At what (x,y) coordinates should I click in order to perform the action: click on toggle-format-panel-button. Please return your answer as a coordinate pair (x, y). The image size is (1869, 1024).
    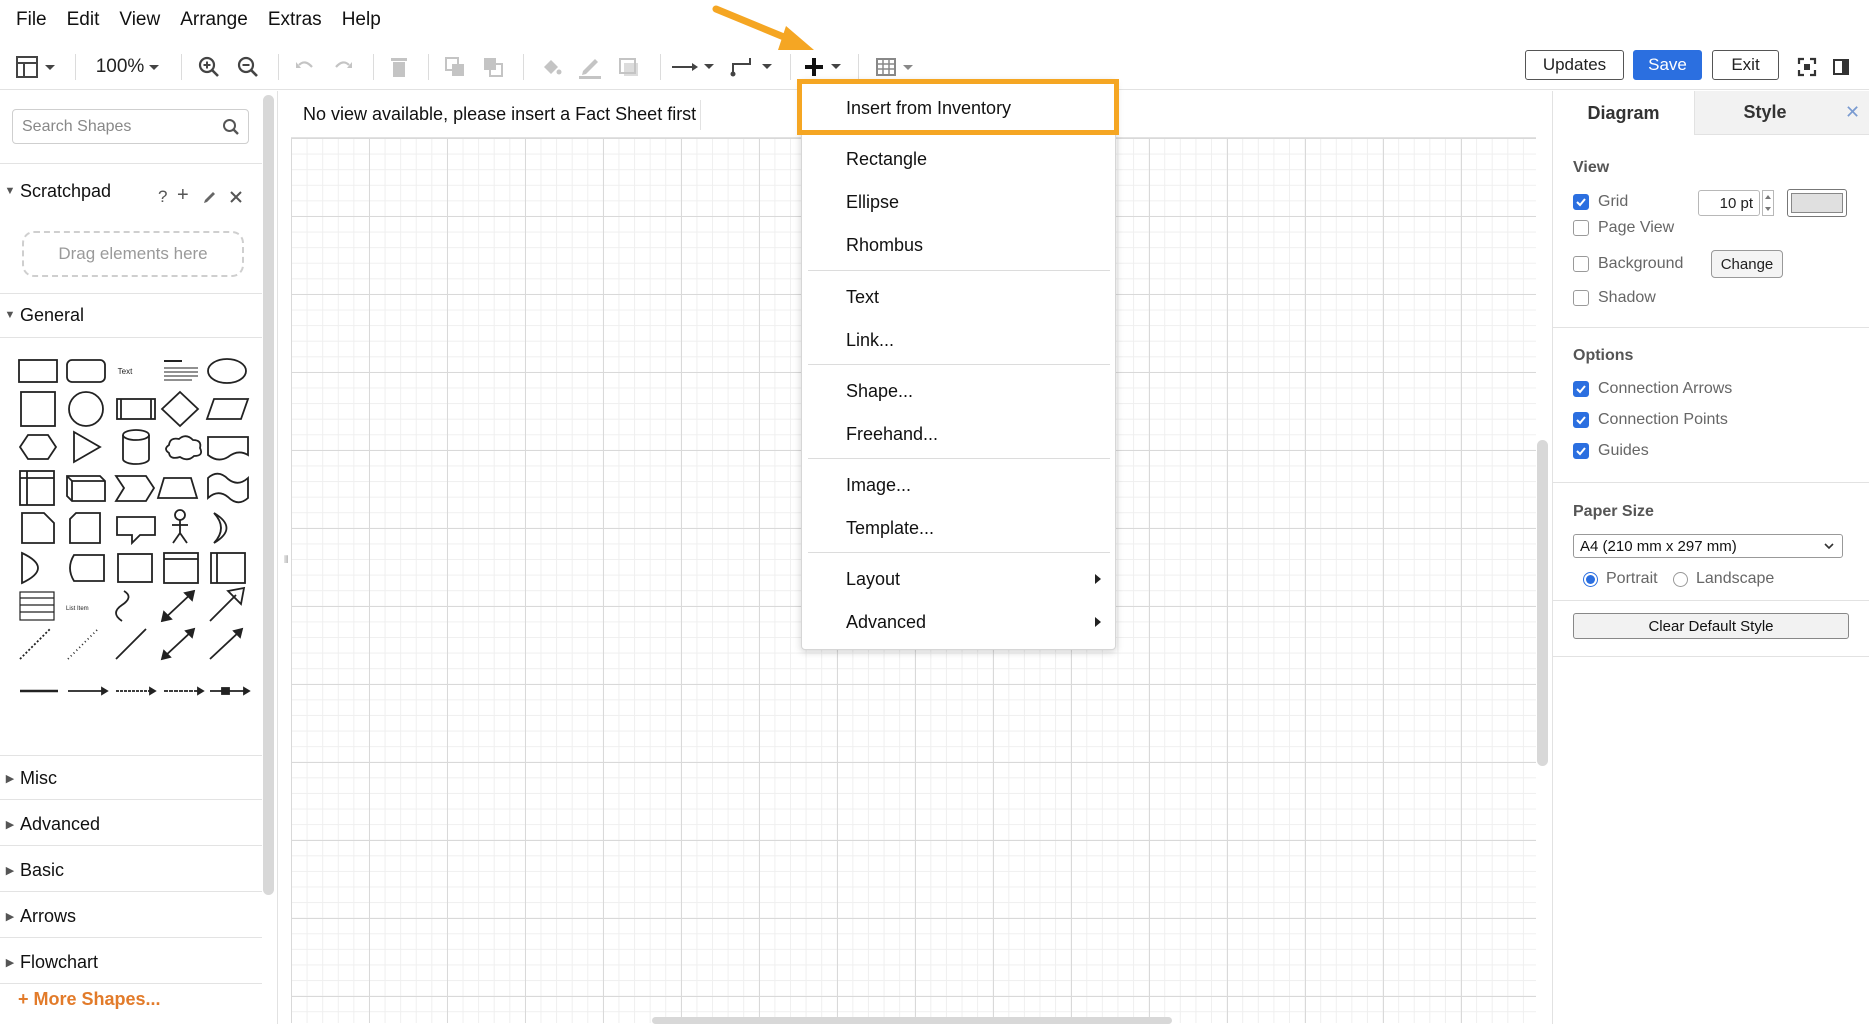
    Looking at the image, I should click on (1841, 67).